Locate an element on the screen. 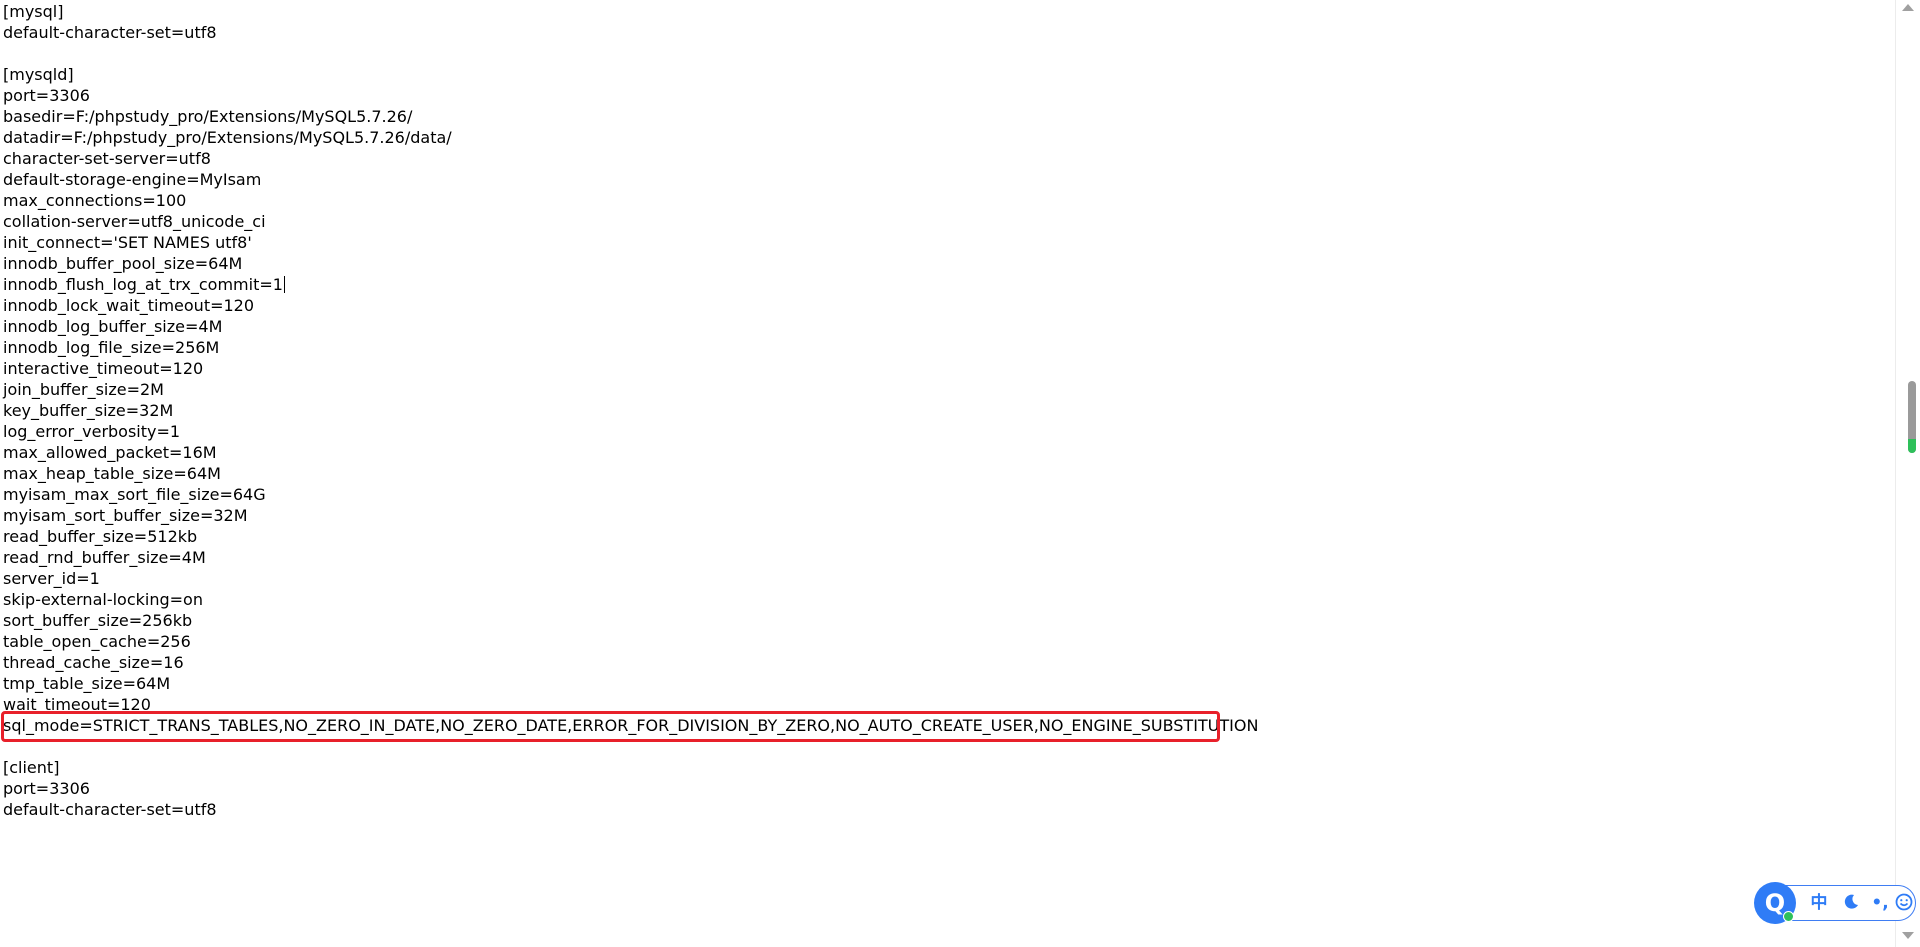  editor-line: innodb_lock_wait_timeout=120 is located at coordinates (630, 305).